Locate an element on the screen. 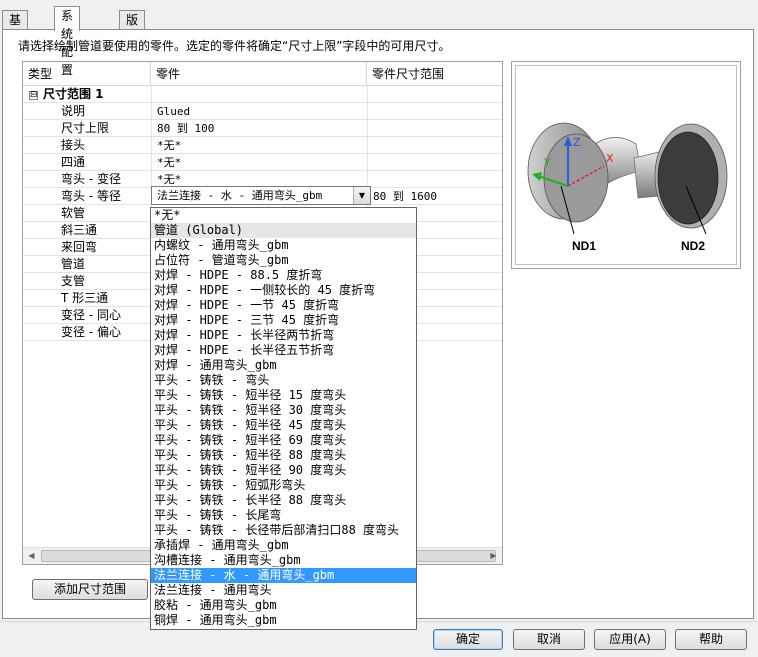 This screenshot has width=758, height=657. dropdown-item: 平头 - 铸铁 - 长半径 88 度弯头 is located at coordinates (283, 500).